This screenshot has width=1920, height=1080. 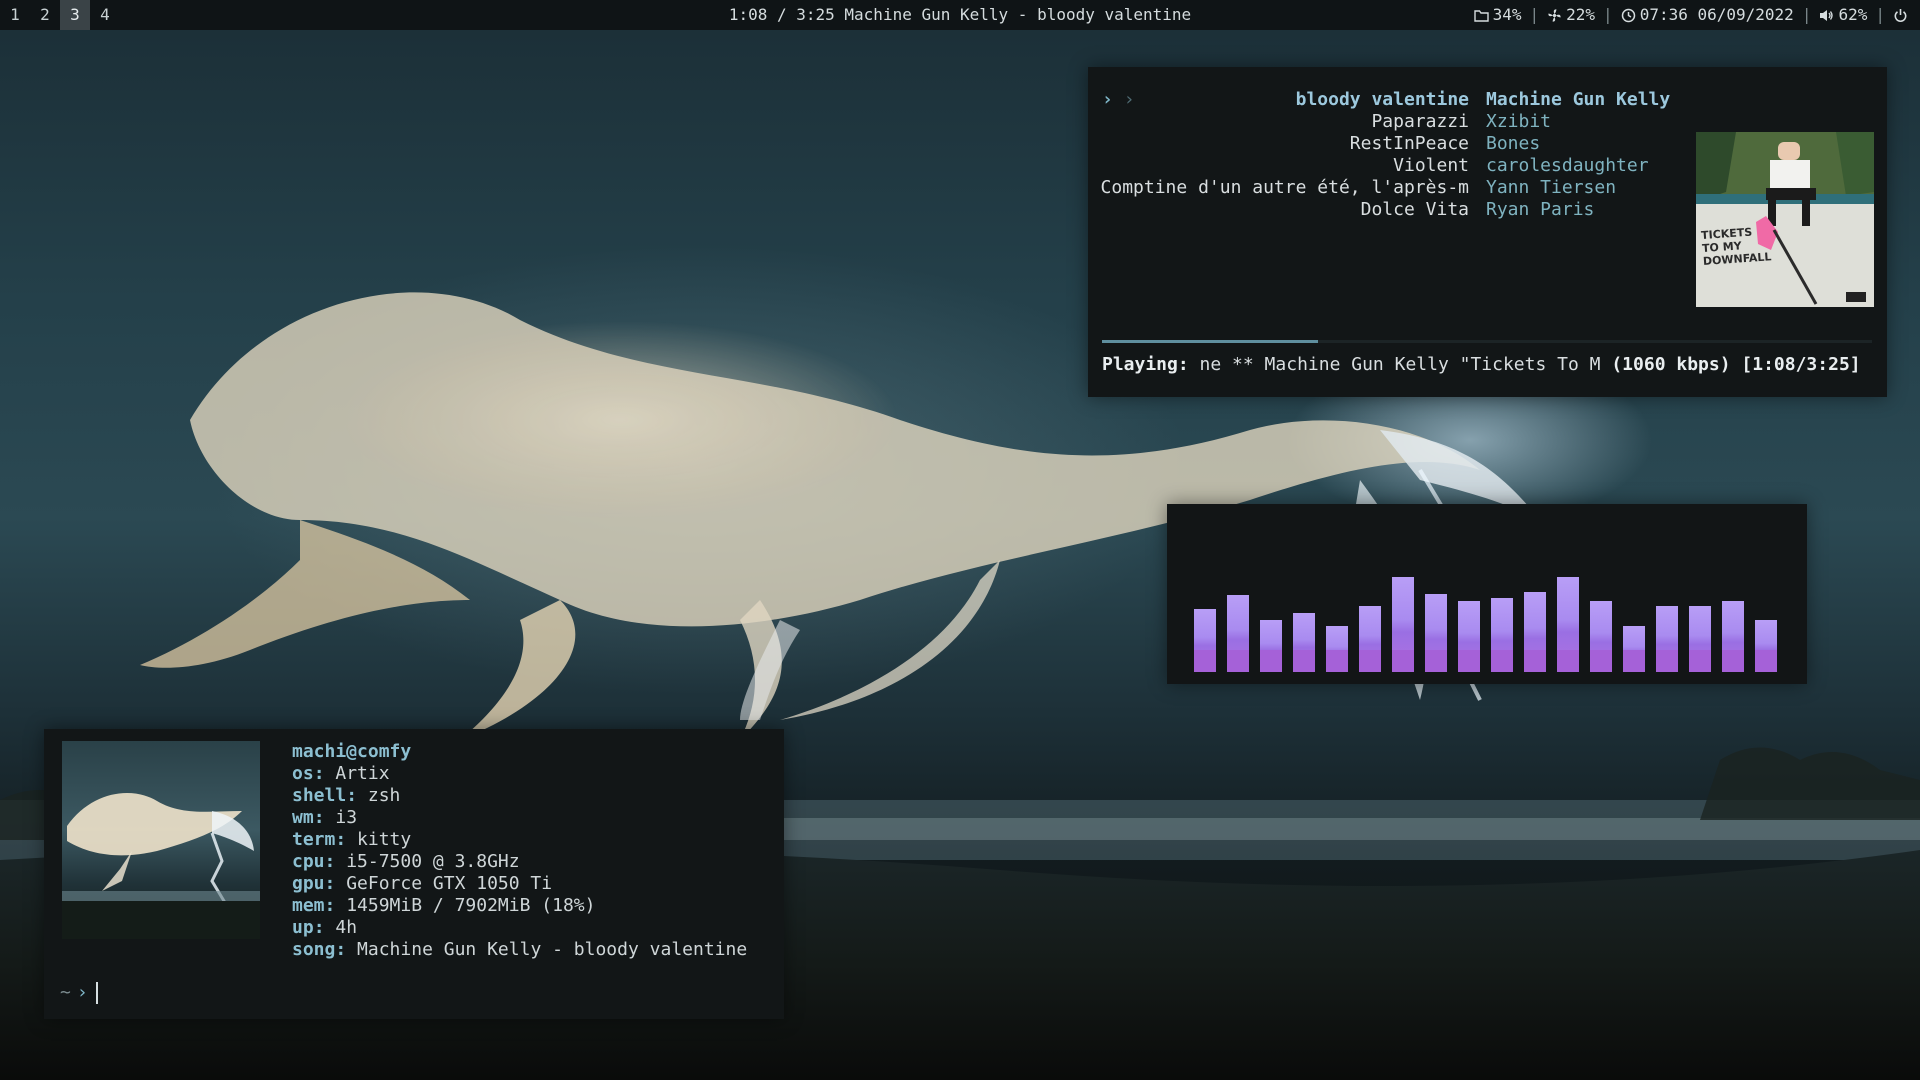 I want to click on info-line: up: 4h, so click(x=325, y=927).